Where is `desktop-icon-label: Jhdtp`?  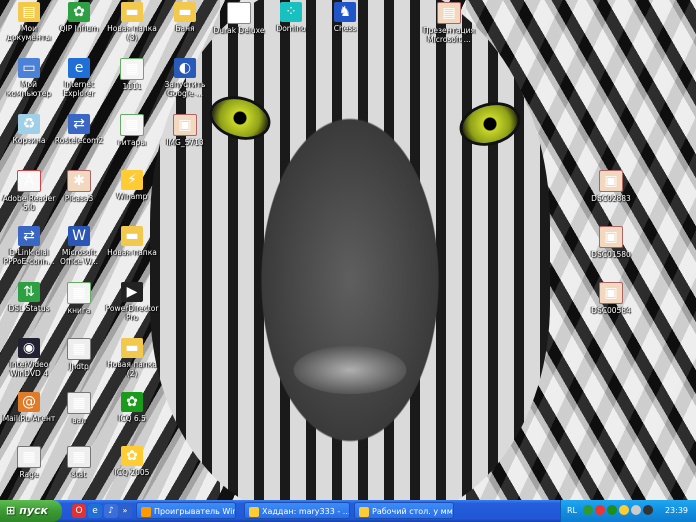 desktop-icon-label: Jhdtp is located at coordinates (79, 366).